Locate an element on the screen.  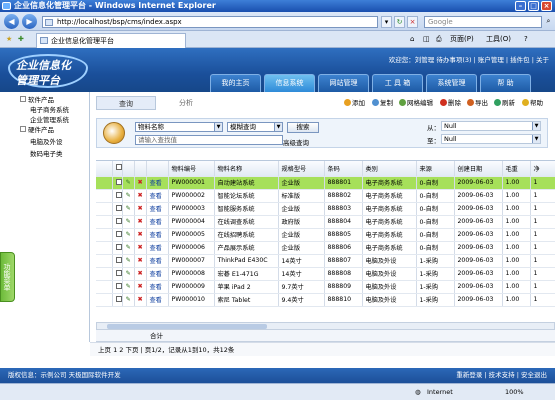
from-select: Null ▼ is located at coordinates (491, 126).